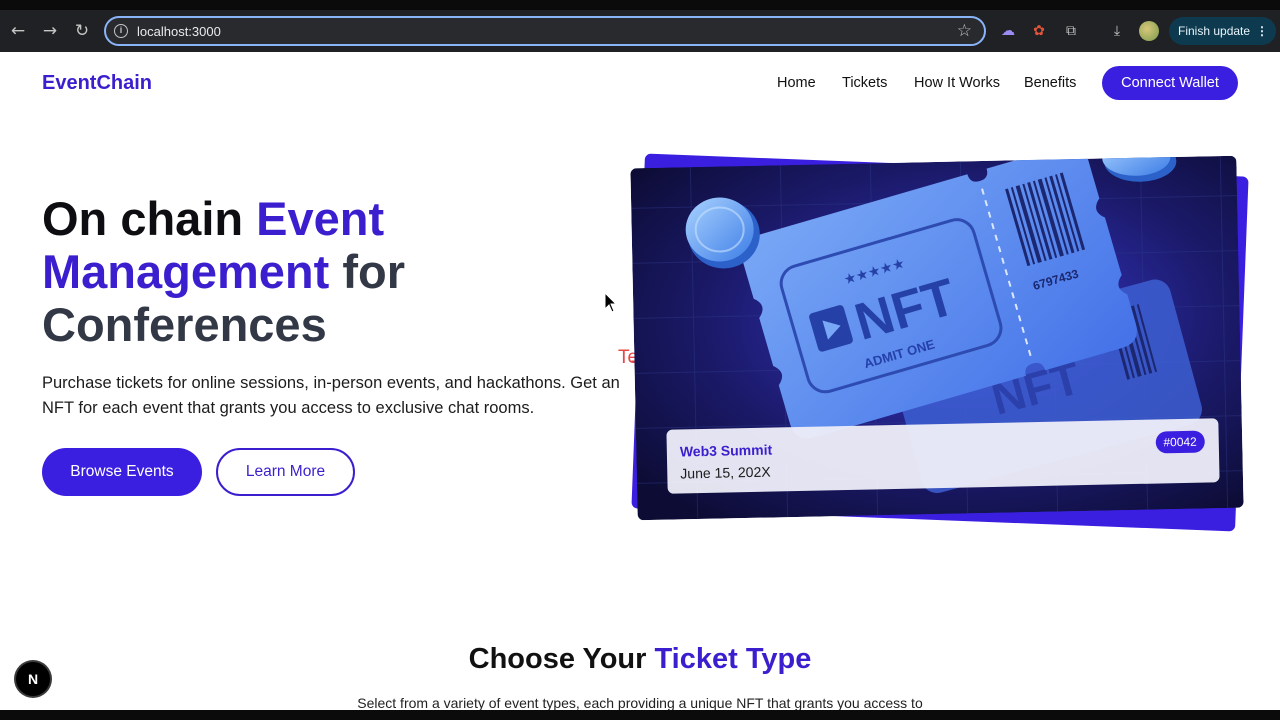  What do you see at coordinates (957, 83) in the screenshot?
I see `nav-how-it-works: How It Works` at bounding box center [957, 83].